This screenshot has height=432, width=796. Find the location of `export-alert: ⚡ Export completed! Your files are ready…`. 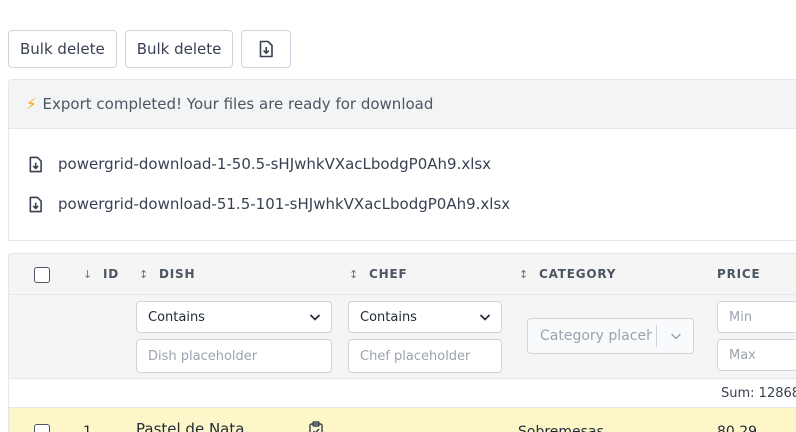

export-alert: ⚡ Export completed! Your files are ready… is located at coordinates (402, 104).